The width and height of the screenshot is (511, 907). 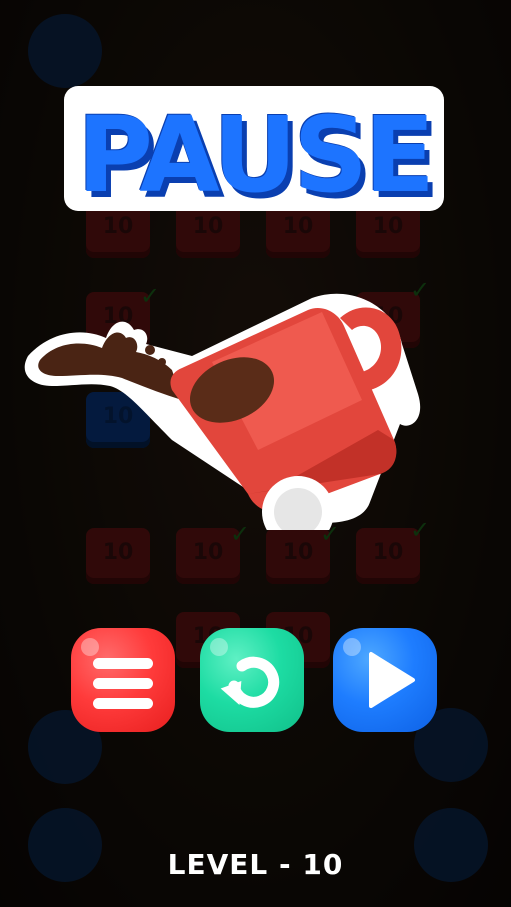 I want to click on gloss, so click(x=90, y=647).